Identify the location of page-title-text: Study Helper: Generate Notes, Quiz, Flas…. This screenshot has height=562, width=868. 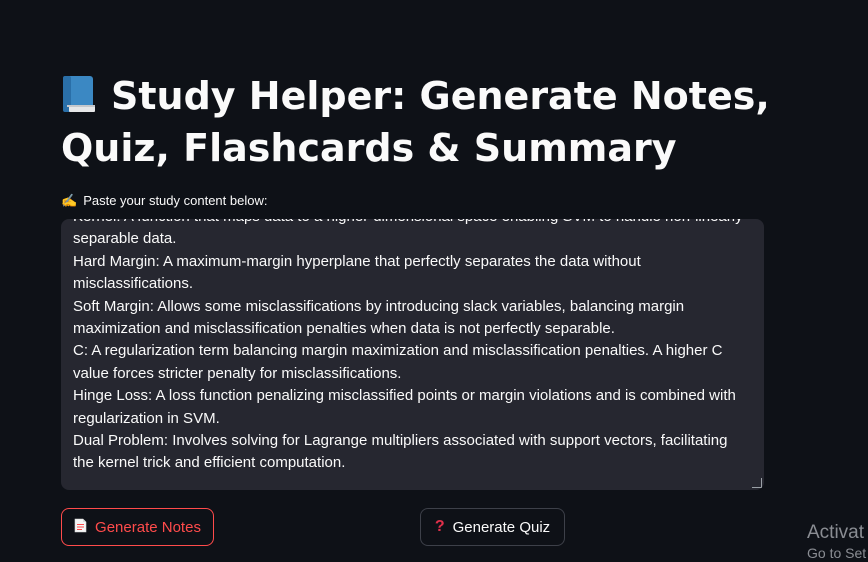
(415, 122).